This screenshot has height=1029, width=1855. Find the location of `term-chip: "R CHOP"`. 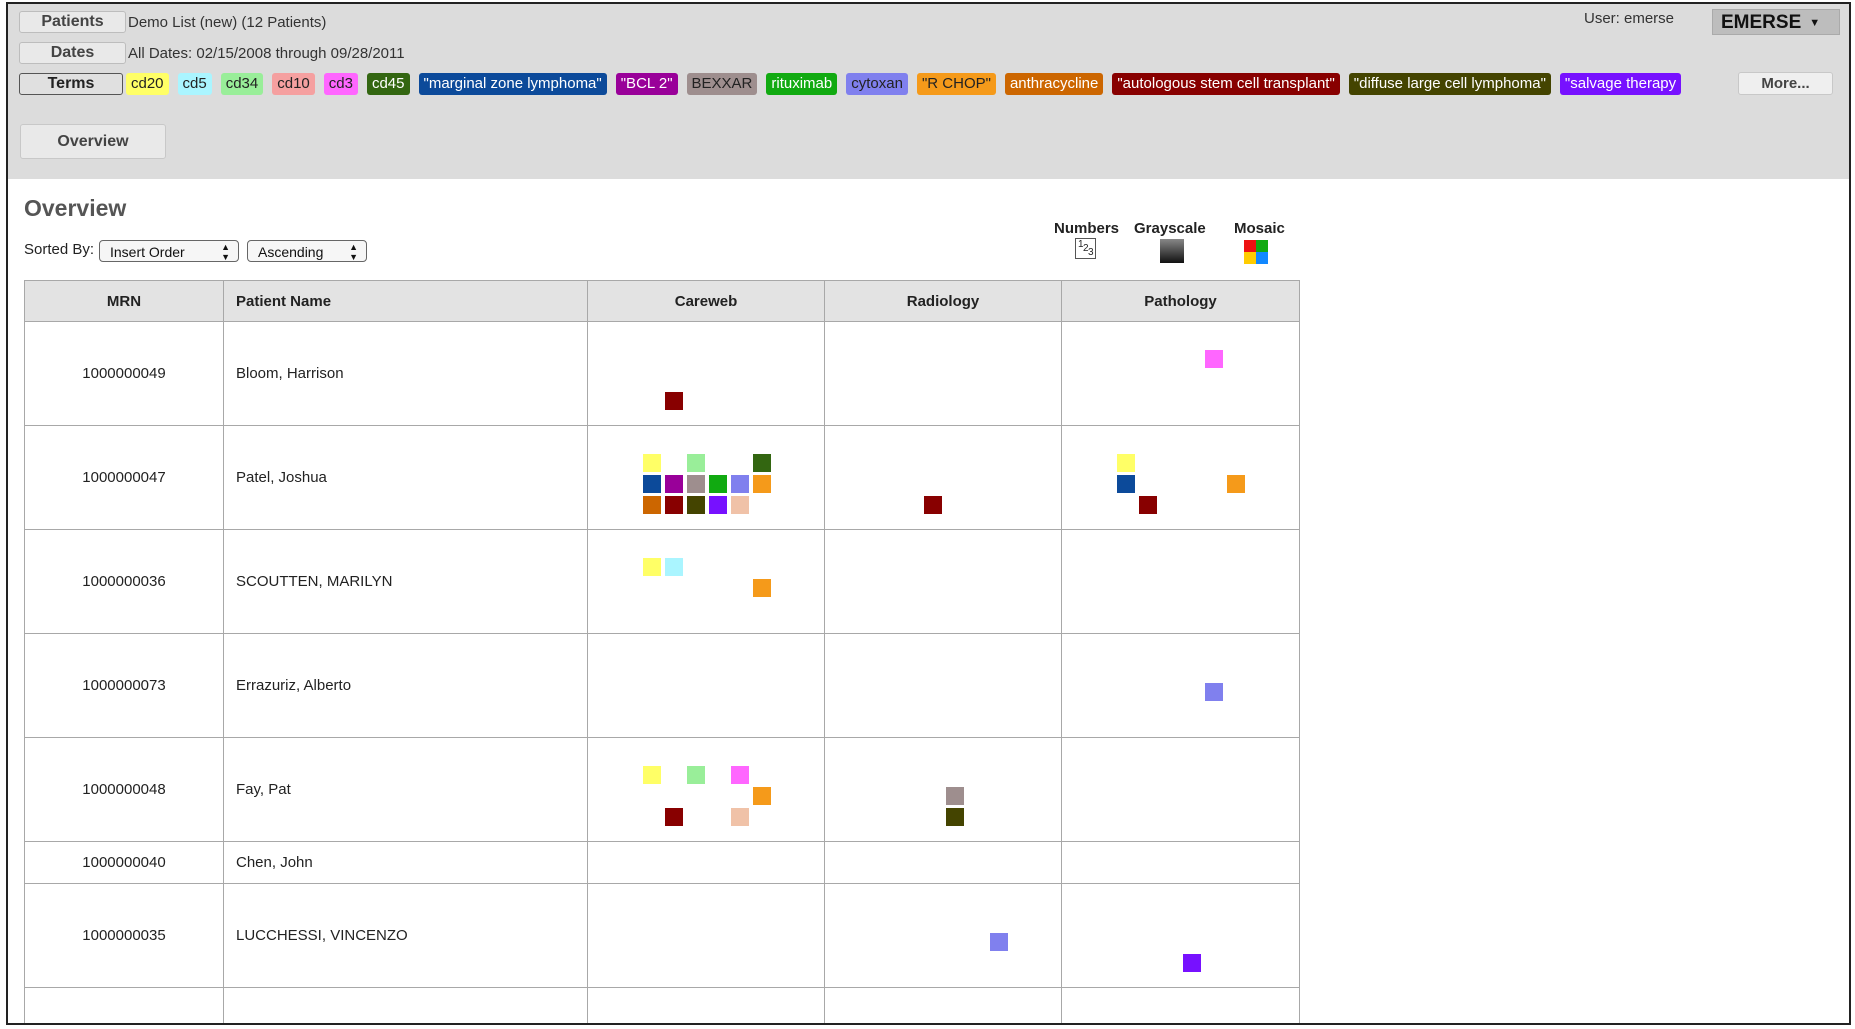

term-chip: "R CHOP" is located at coordinates (956, 84).